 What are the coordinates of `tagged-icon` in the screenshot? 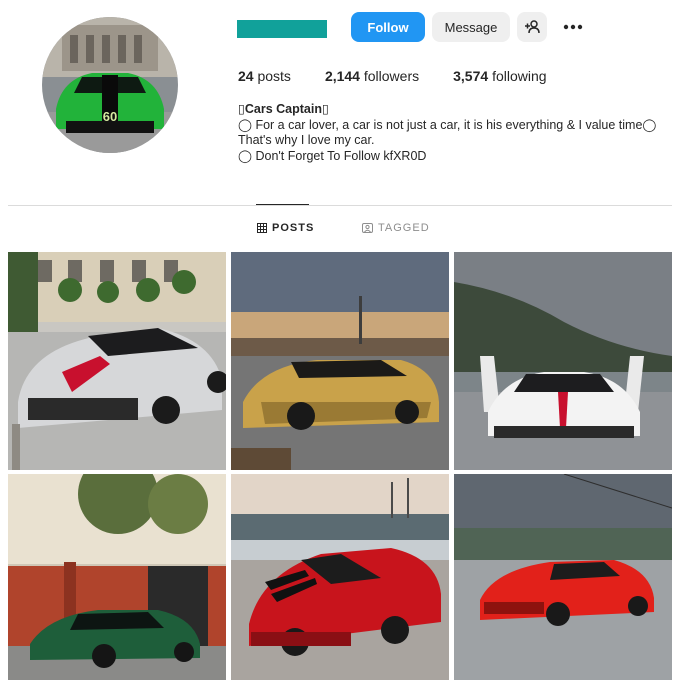 It's located at (367, 228).